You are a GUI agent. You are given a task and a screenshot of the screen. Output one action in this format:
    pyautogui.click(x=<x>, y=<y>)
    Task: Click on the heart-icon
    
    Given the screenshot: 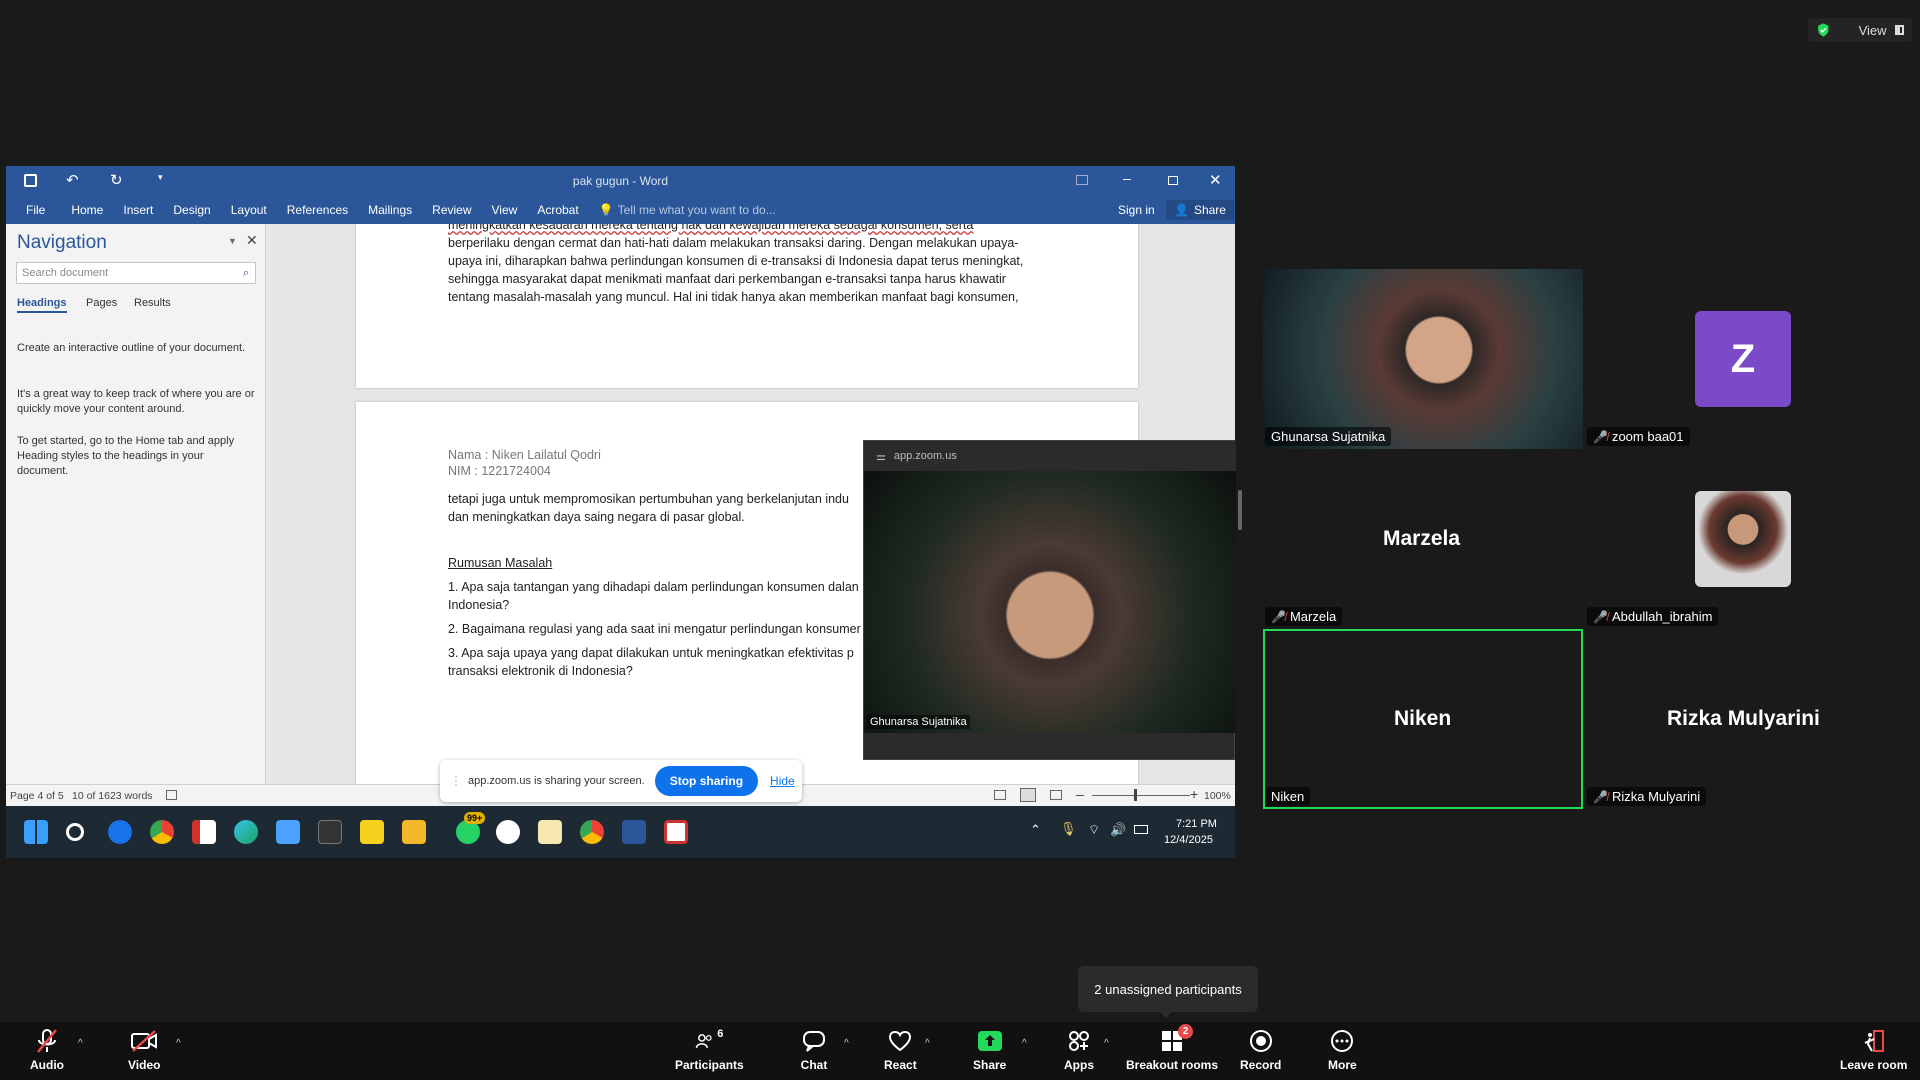 What is the action you would take?
    pyautogui.click(x=900, y=1041)
    